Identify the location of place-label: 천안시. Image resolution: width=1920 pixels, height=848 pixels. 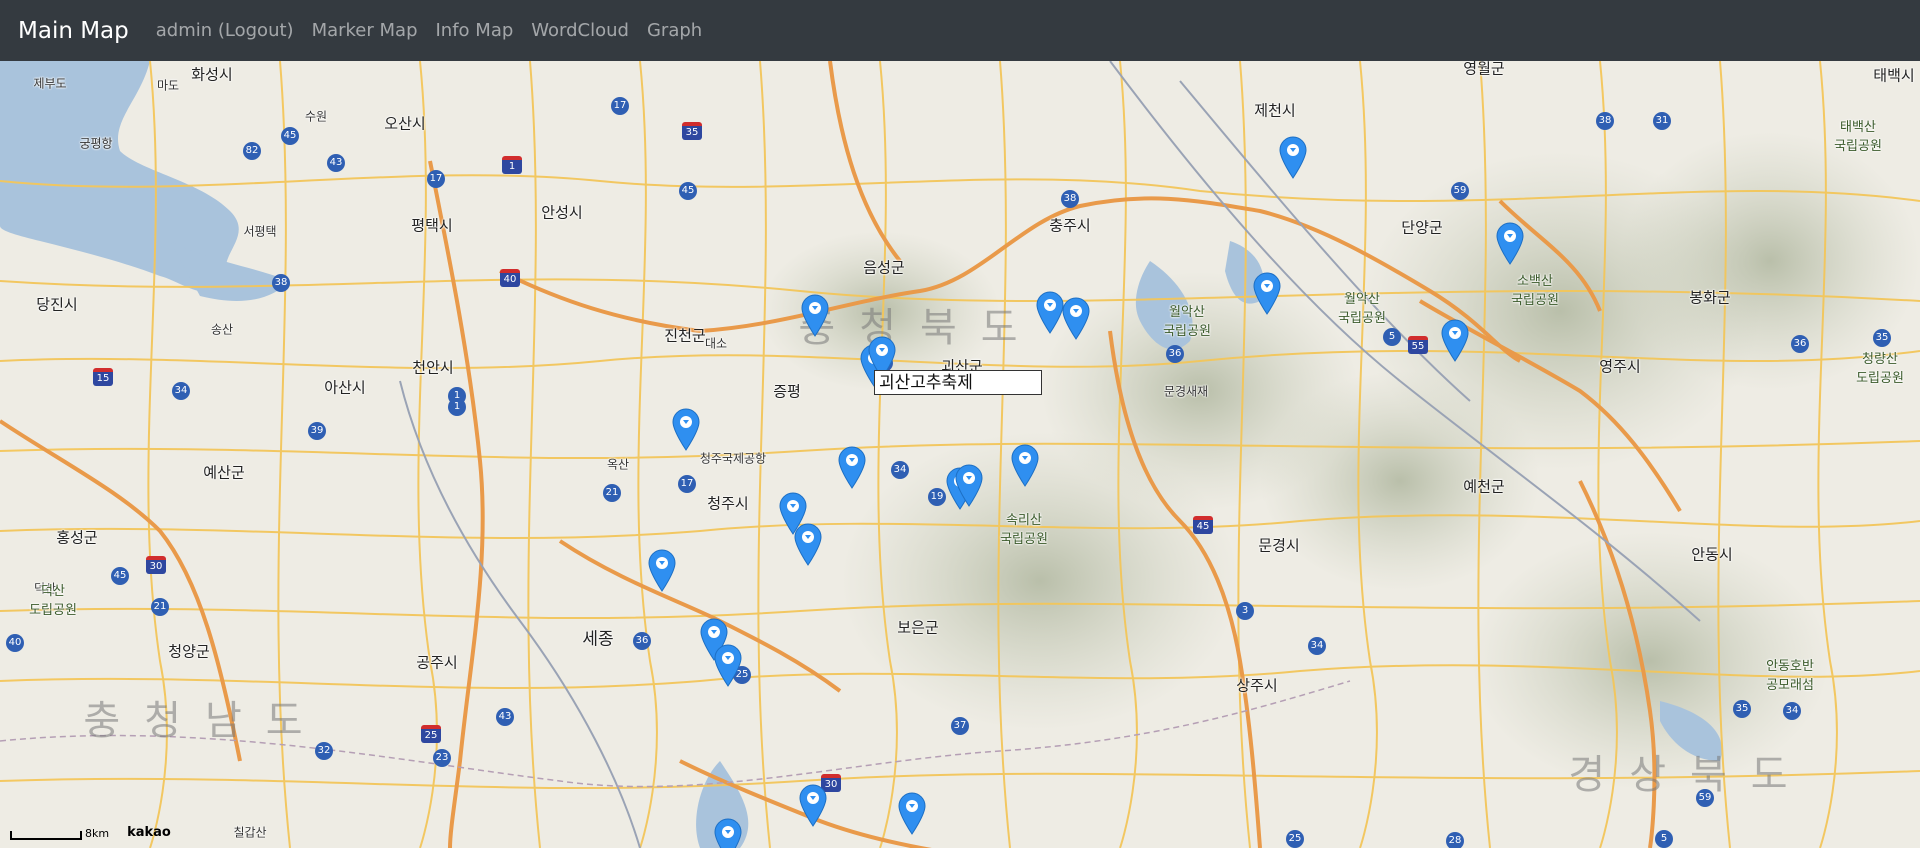
(433, 367).